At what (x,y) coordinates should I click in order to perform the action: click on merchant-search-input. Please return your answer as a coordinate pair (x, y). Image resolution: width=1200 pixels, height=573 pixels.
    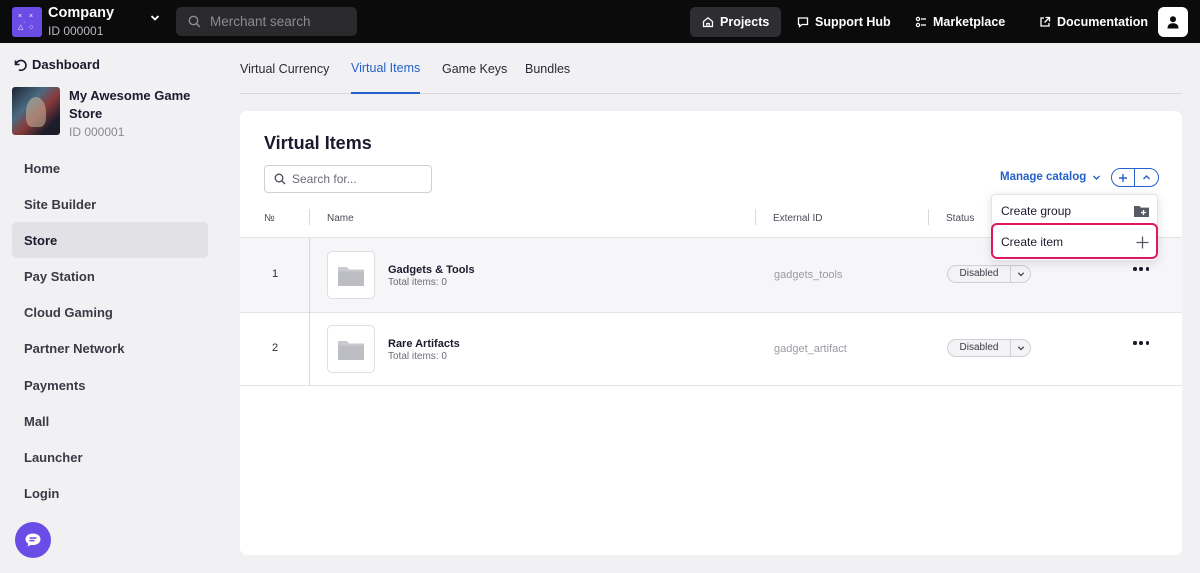
    Looking at the image, I should click on (280, 21).